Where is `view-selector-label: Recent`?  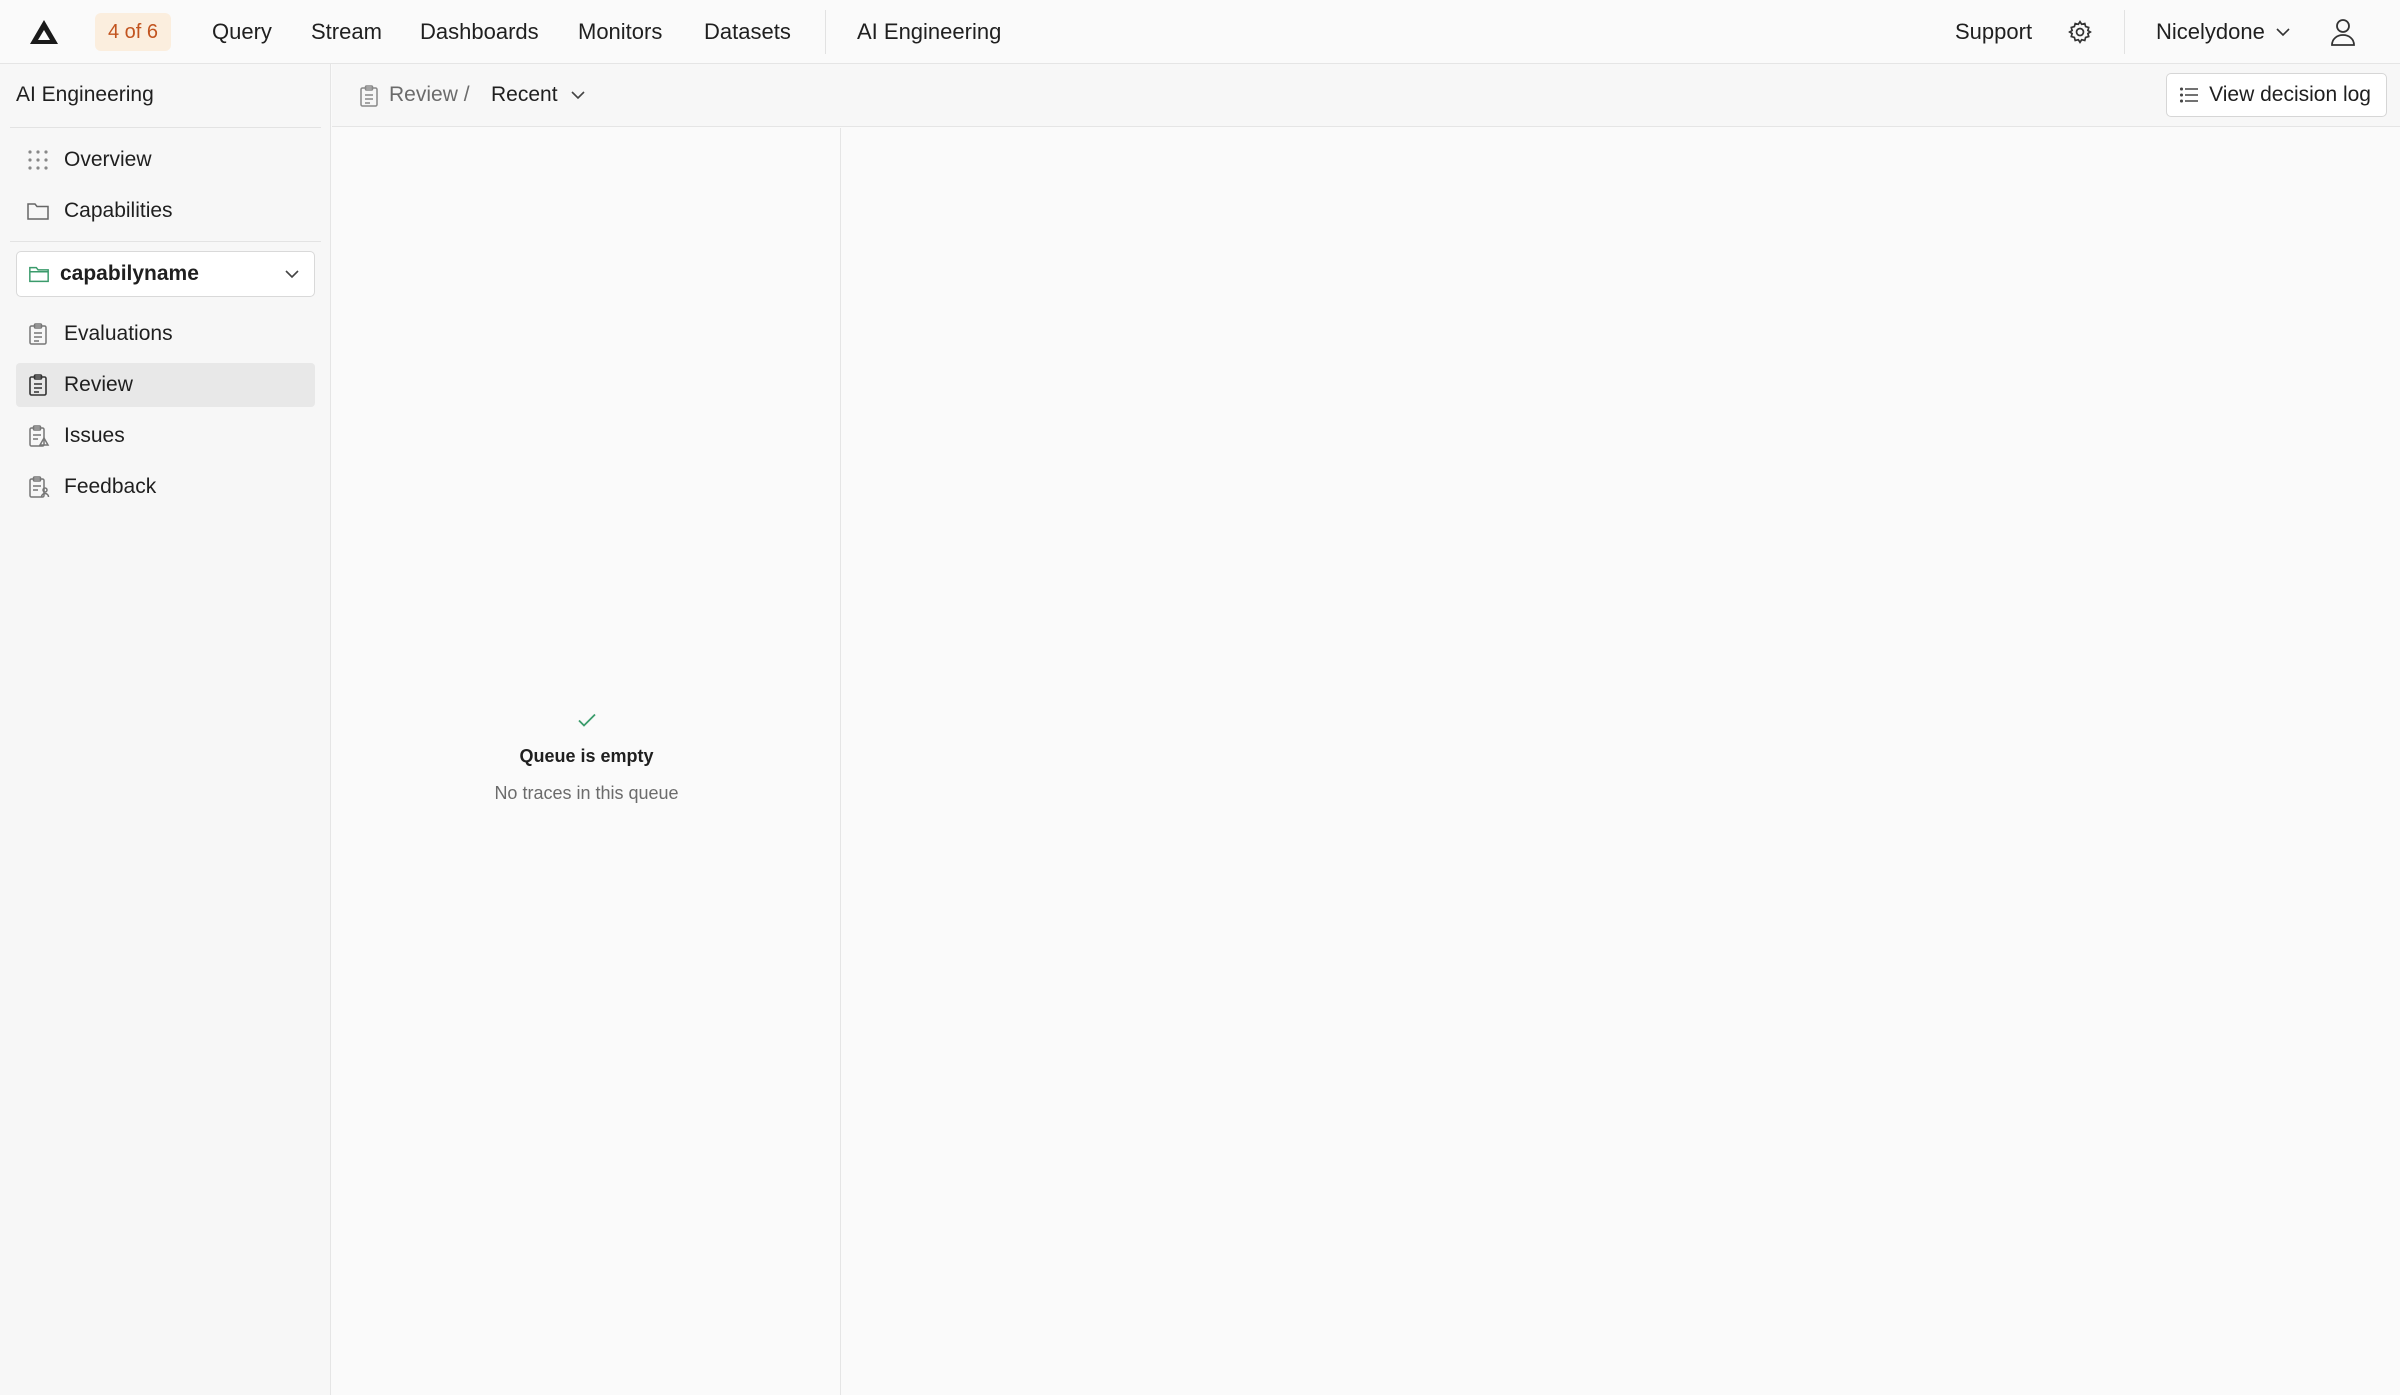
view-selector-label: Recent is located at coordinates (524, 94).